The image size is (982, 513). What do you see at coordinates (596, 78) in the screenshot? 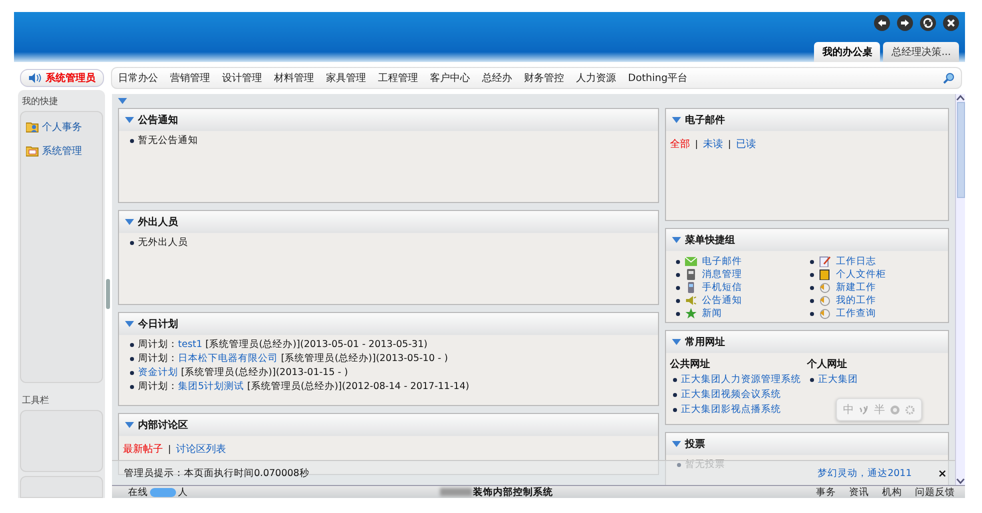
I see `menu-item: 人力资源` at bounding box center [596, 78].